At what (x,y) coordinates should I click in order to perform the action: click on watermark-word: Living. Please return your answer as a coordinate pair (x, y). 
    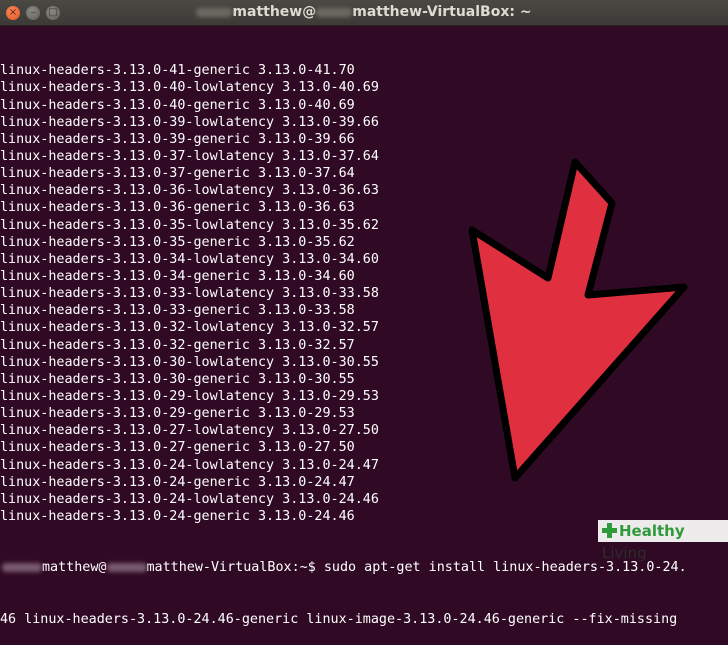
    Looking at the image, I should click on (624, 553).